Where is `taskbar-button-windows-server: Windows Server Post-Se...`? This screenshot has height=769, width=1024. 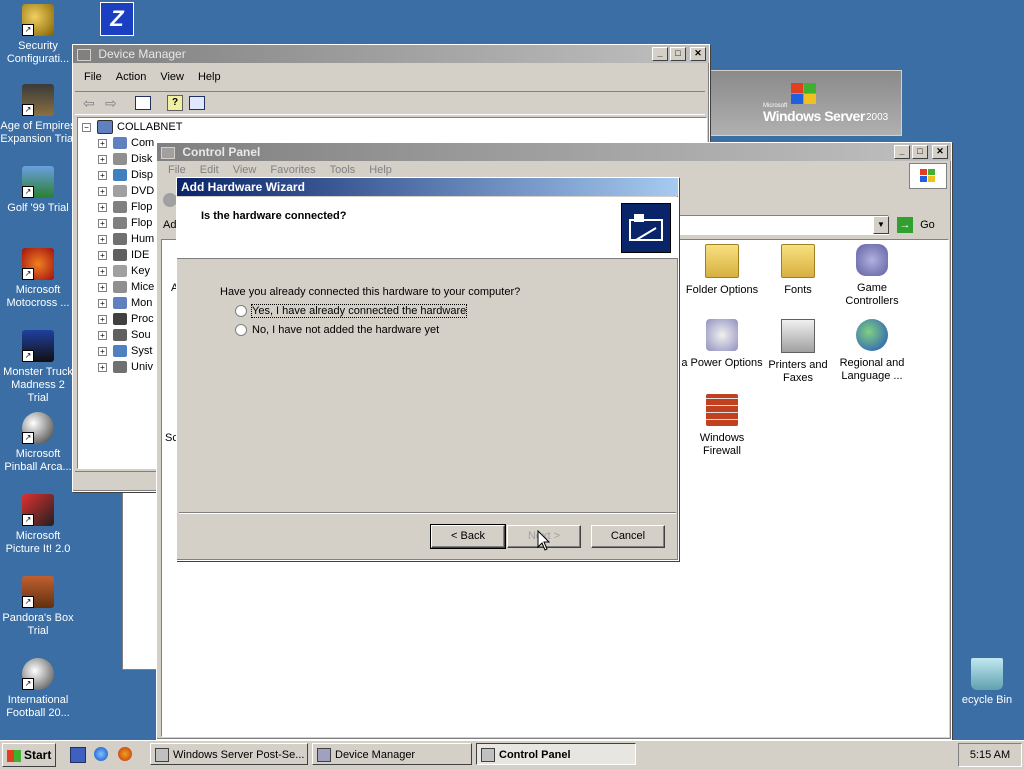 taskbar-button-windows-server: Windows Server Post-Se... is located at coordinates (229, 754).